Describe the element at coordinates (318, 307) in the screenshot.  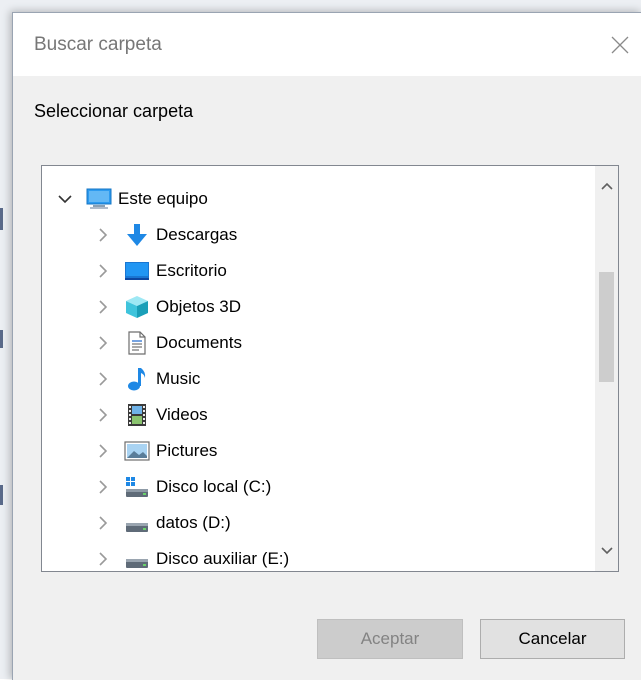
I see `tree-item-objetos-3d: Objetos 3D` at that location.